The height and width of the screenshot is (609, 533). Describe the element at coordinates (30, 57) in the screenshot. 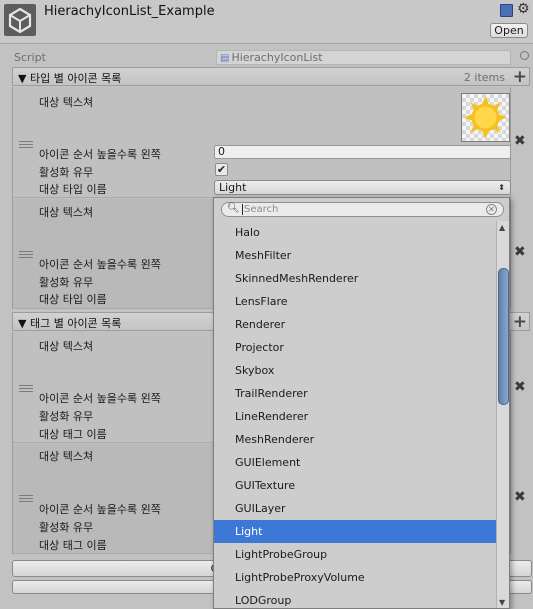

I see `script-label: Script` at that location.